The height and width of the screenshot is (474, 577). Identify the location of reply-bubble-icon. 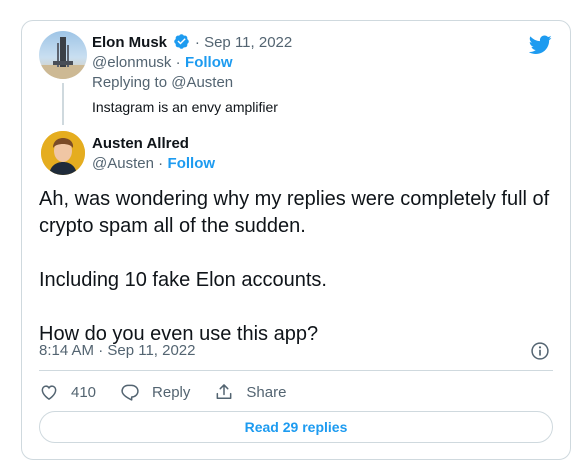
(130, 392).